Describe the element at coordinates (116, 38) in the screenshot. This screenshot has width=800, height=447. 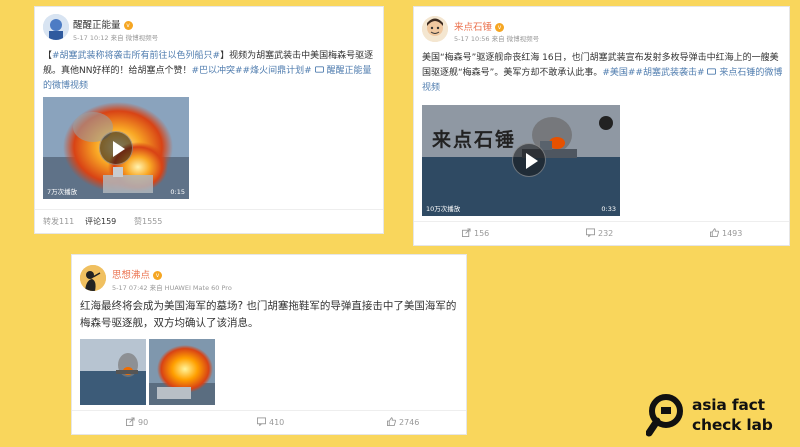
I see `post-meta: 5-17 10:12 来自 微博视频号` at that location.